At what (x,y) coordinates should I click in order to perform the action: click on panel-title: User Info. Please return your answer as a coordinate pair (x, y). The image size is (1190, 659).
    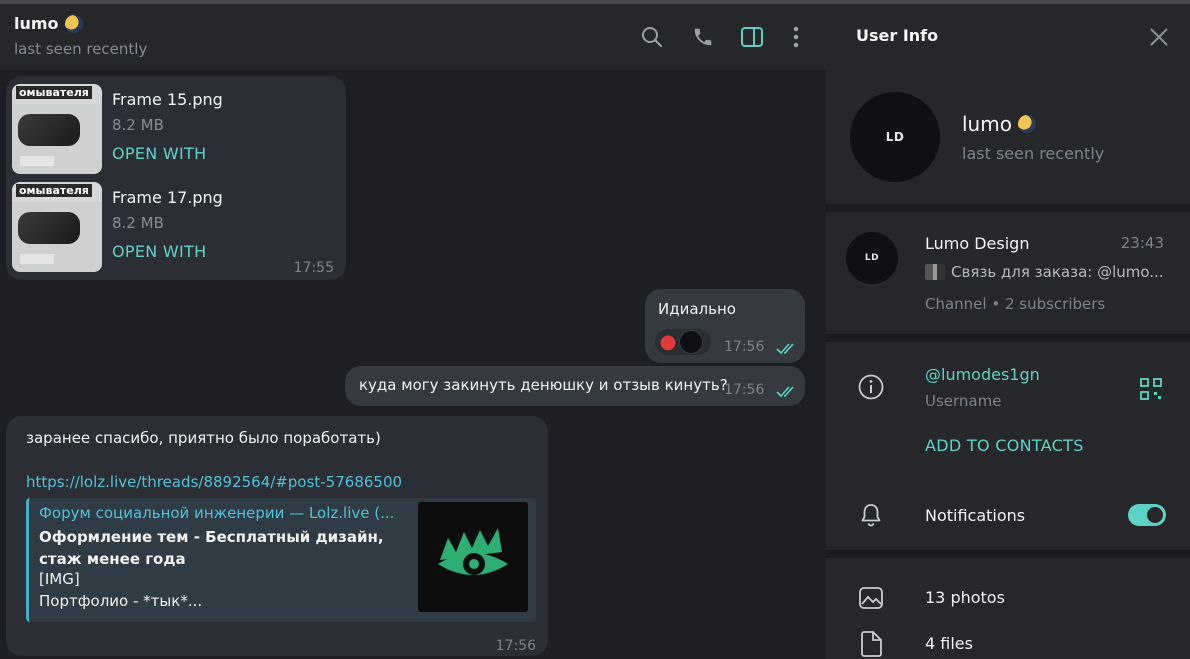
    Looking at the image, I should click on (897, 35).